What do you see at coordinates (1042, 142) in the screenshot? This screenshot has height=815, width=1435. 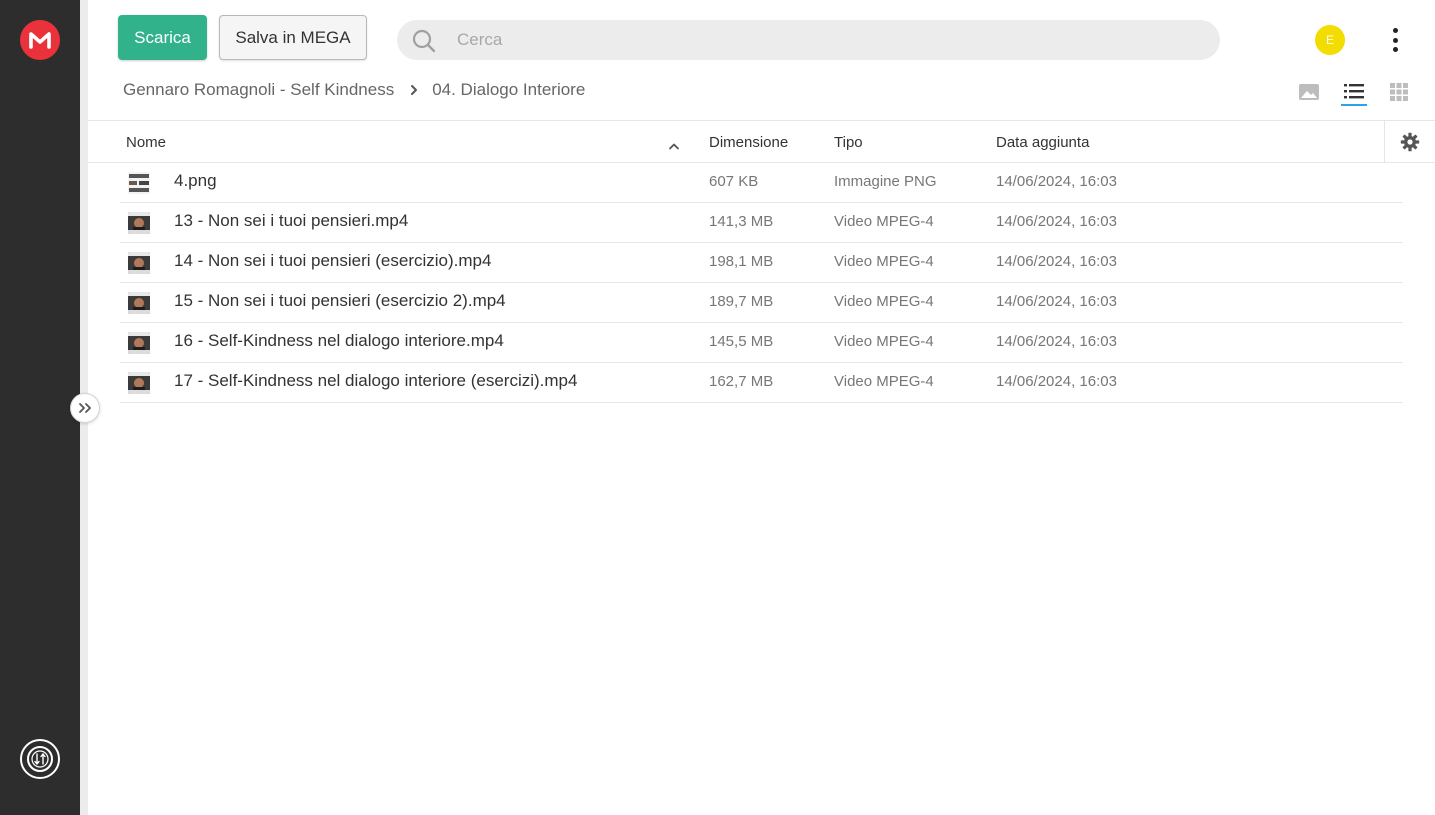 I see `column-header-date: Data aggiunta` at bounding box center [1042, 142].